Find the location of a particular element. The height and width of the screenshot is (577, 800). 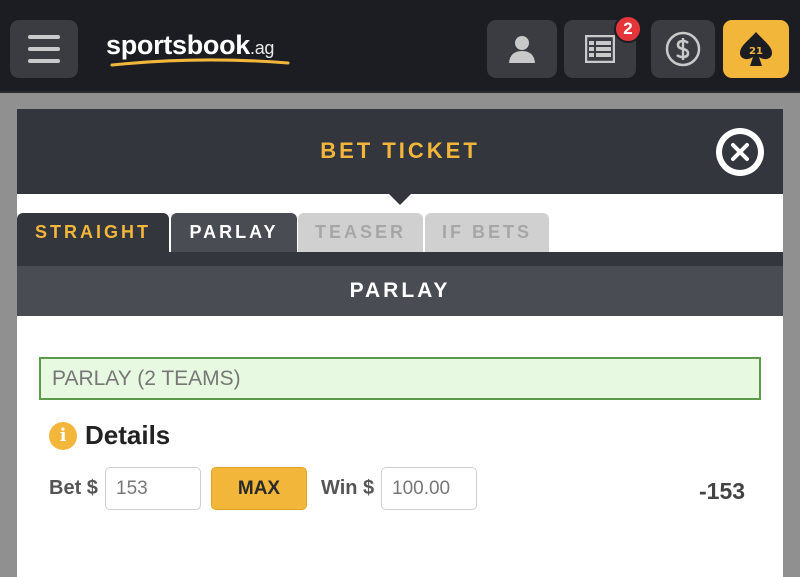

tab-underline-strip is located at coordinates (400, 259).